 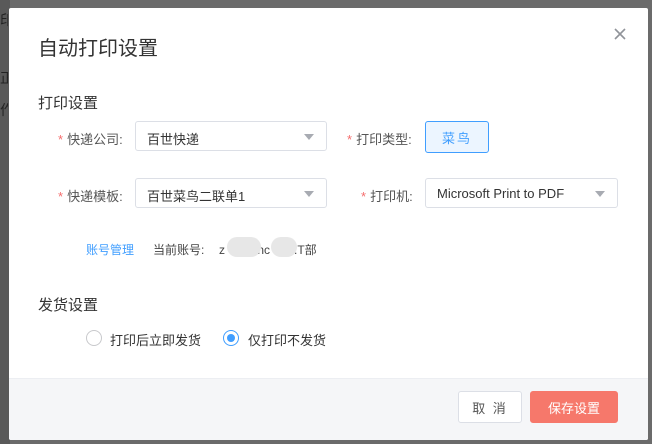 What do you see at coordinates (94, 338) in the screenshot?
I see `ship-after-print-radio` at bounding box center [94, 338].